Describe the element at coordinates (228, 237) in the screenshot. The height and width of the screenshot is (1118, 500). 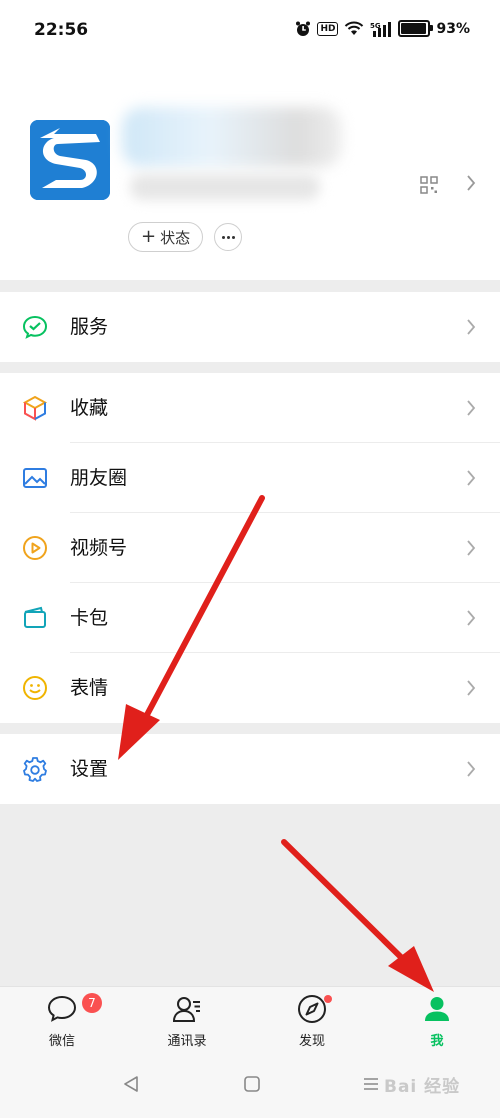
I see `more-button` at that location.